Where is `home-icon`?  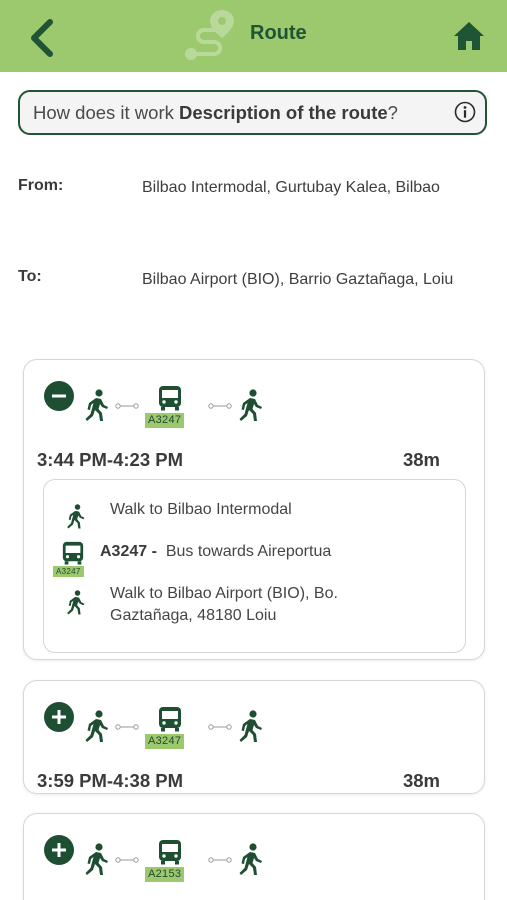 home-icon is located at coordinates (469, 36).